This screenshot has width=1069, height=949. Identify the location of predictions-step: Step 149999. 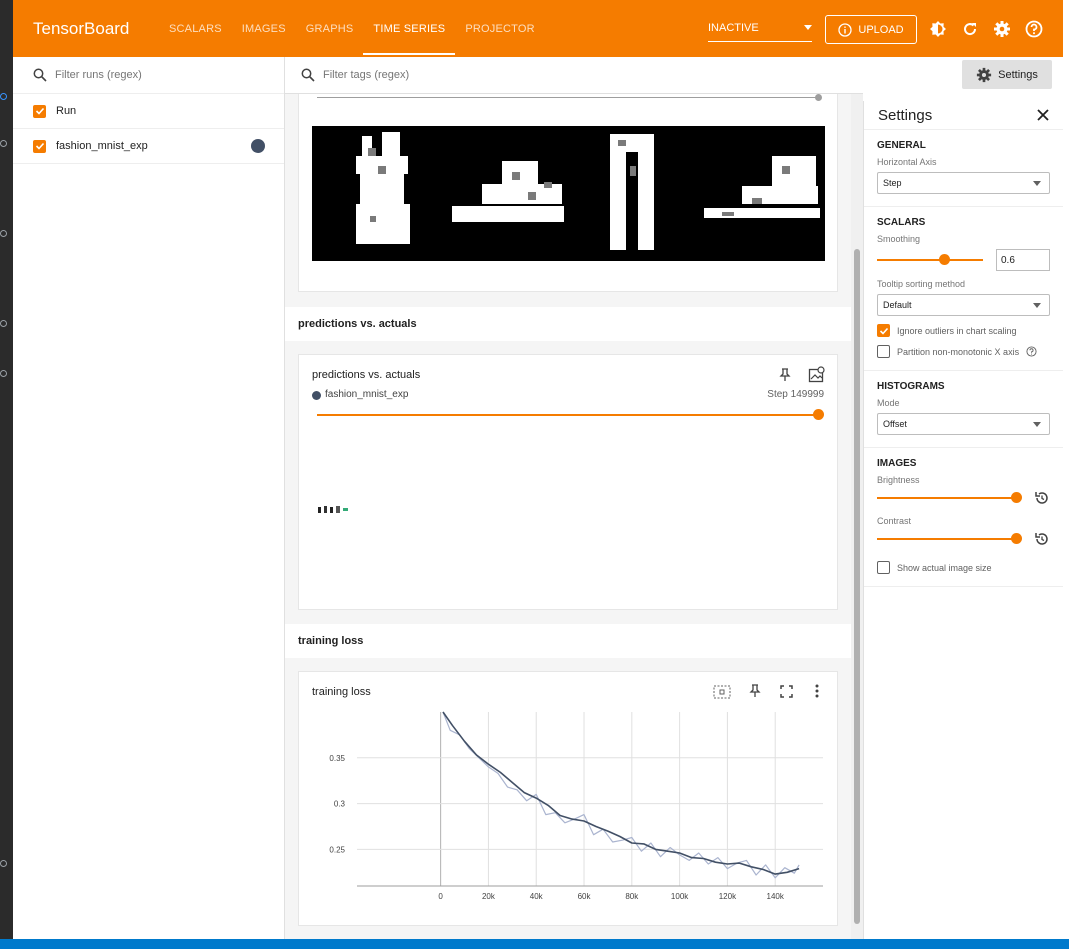
(795, 394).